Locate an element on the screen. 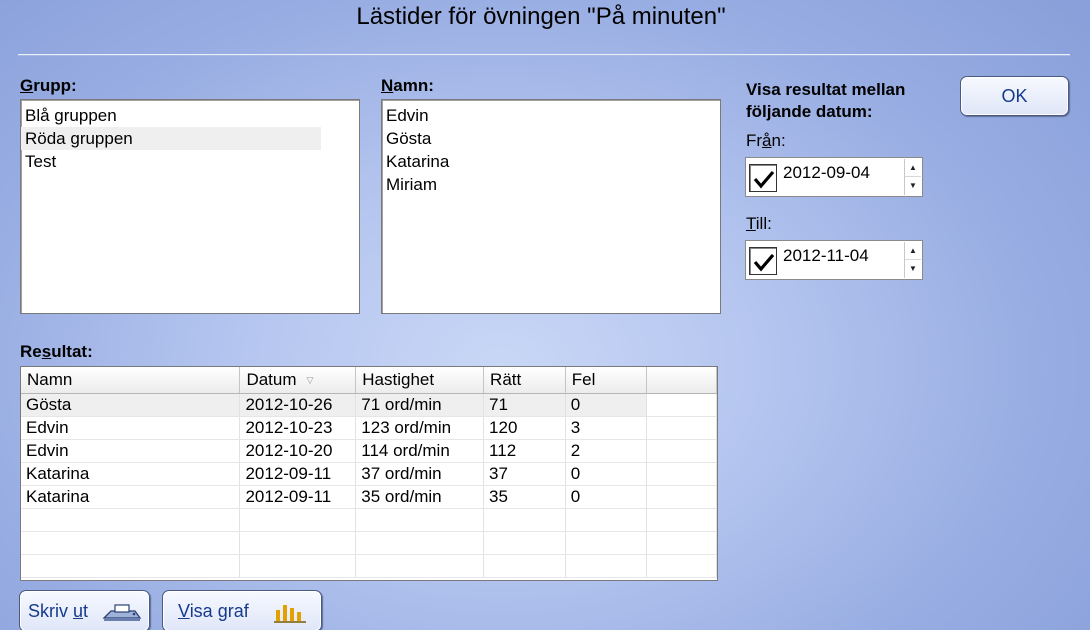 The image size is (1090, 630). group-label: Grupp: is located at coordinates (48, 86).